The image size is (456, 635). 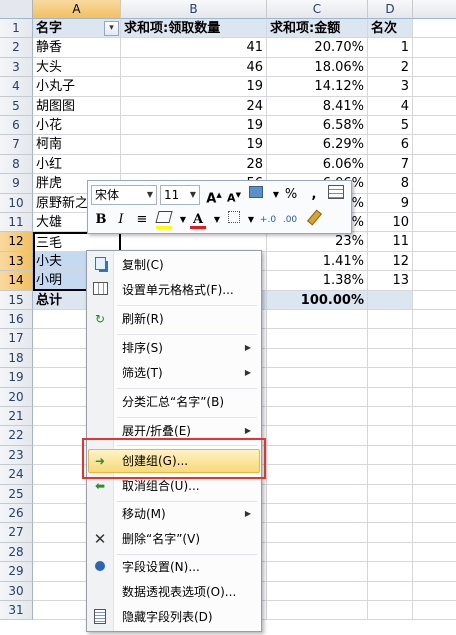 What do you see at coordinates (16, 223) in the screenshot?
I see `row-header: 11` at bounding box center [16, 223].